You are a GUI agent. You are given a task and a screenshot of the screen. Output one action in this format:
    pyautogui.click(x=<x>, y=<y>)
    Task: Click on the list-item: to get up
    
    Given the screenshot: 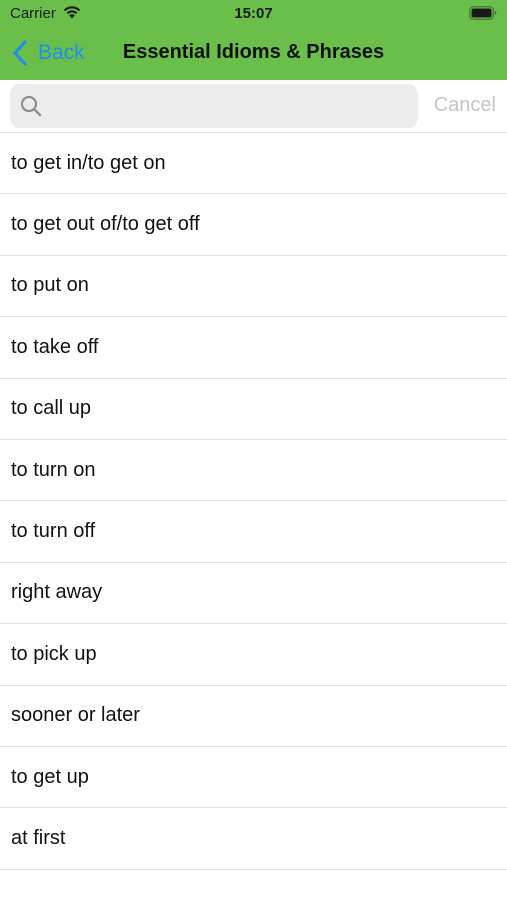 What is the action you would take?
    pyautogui.click(x=253, y=778)
    